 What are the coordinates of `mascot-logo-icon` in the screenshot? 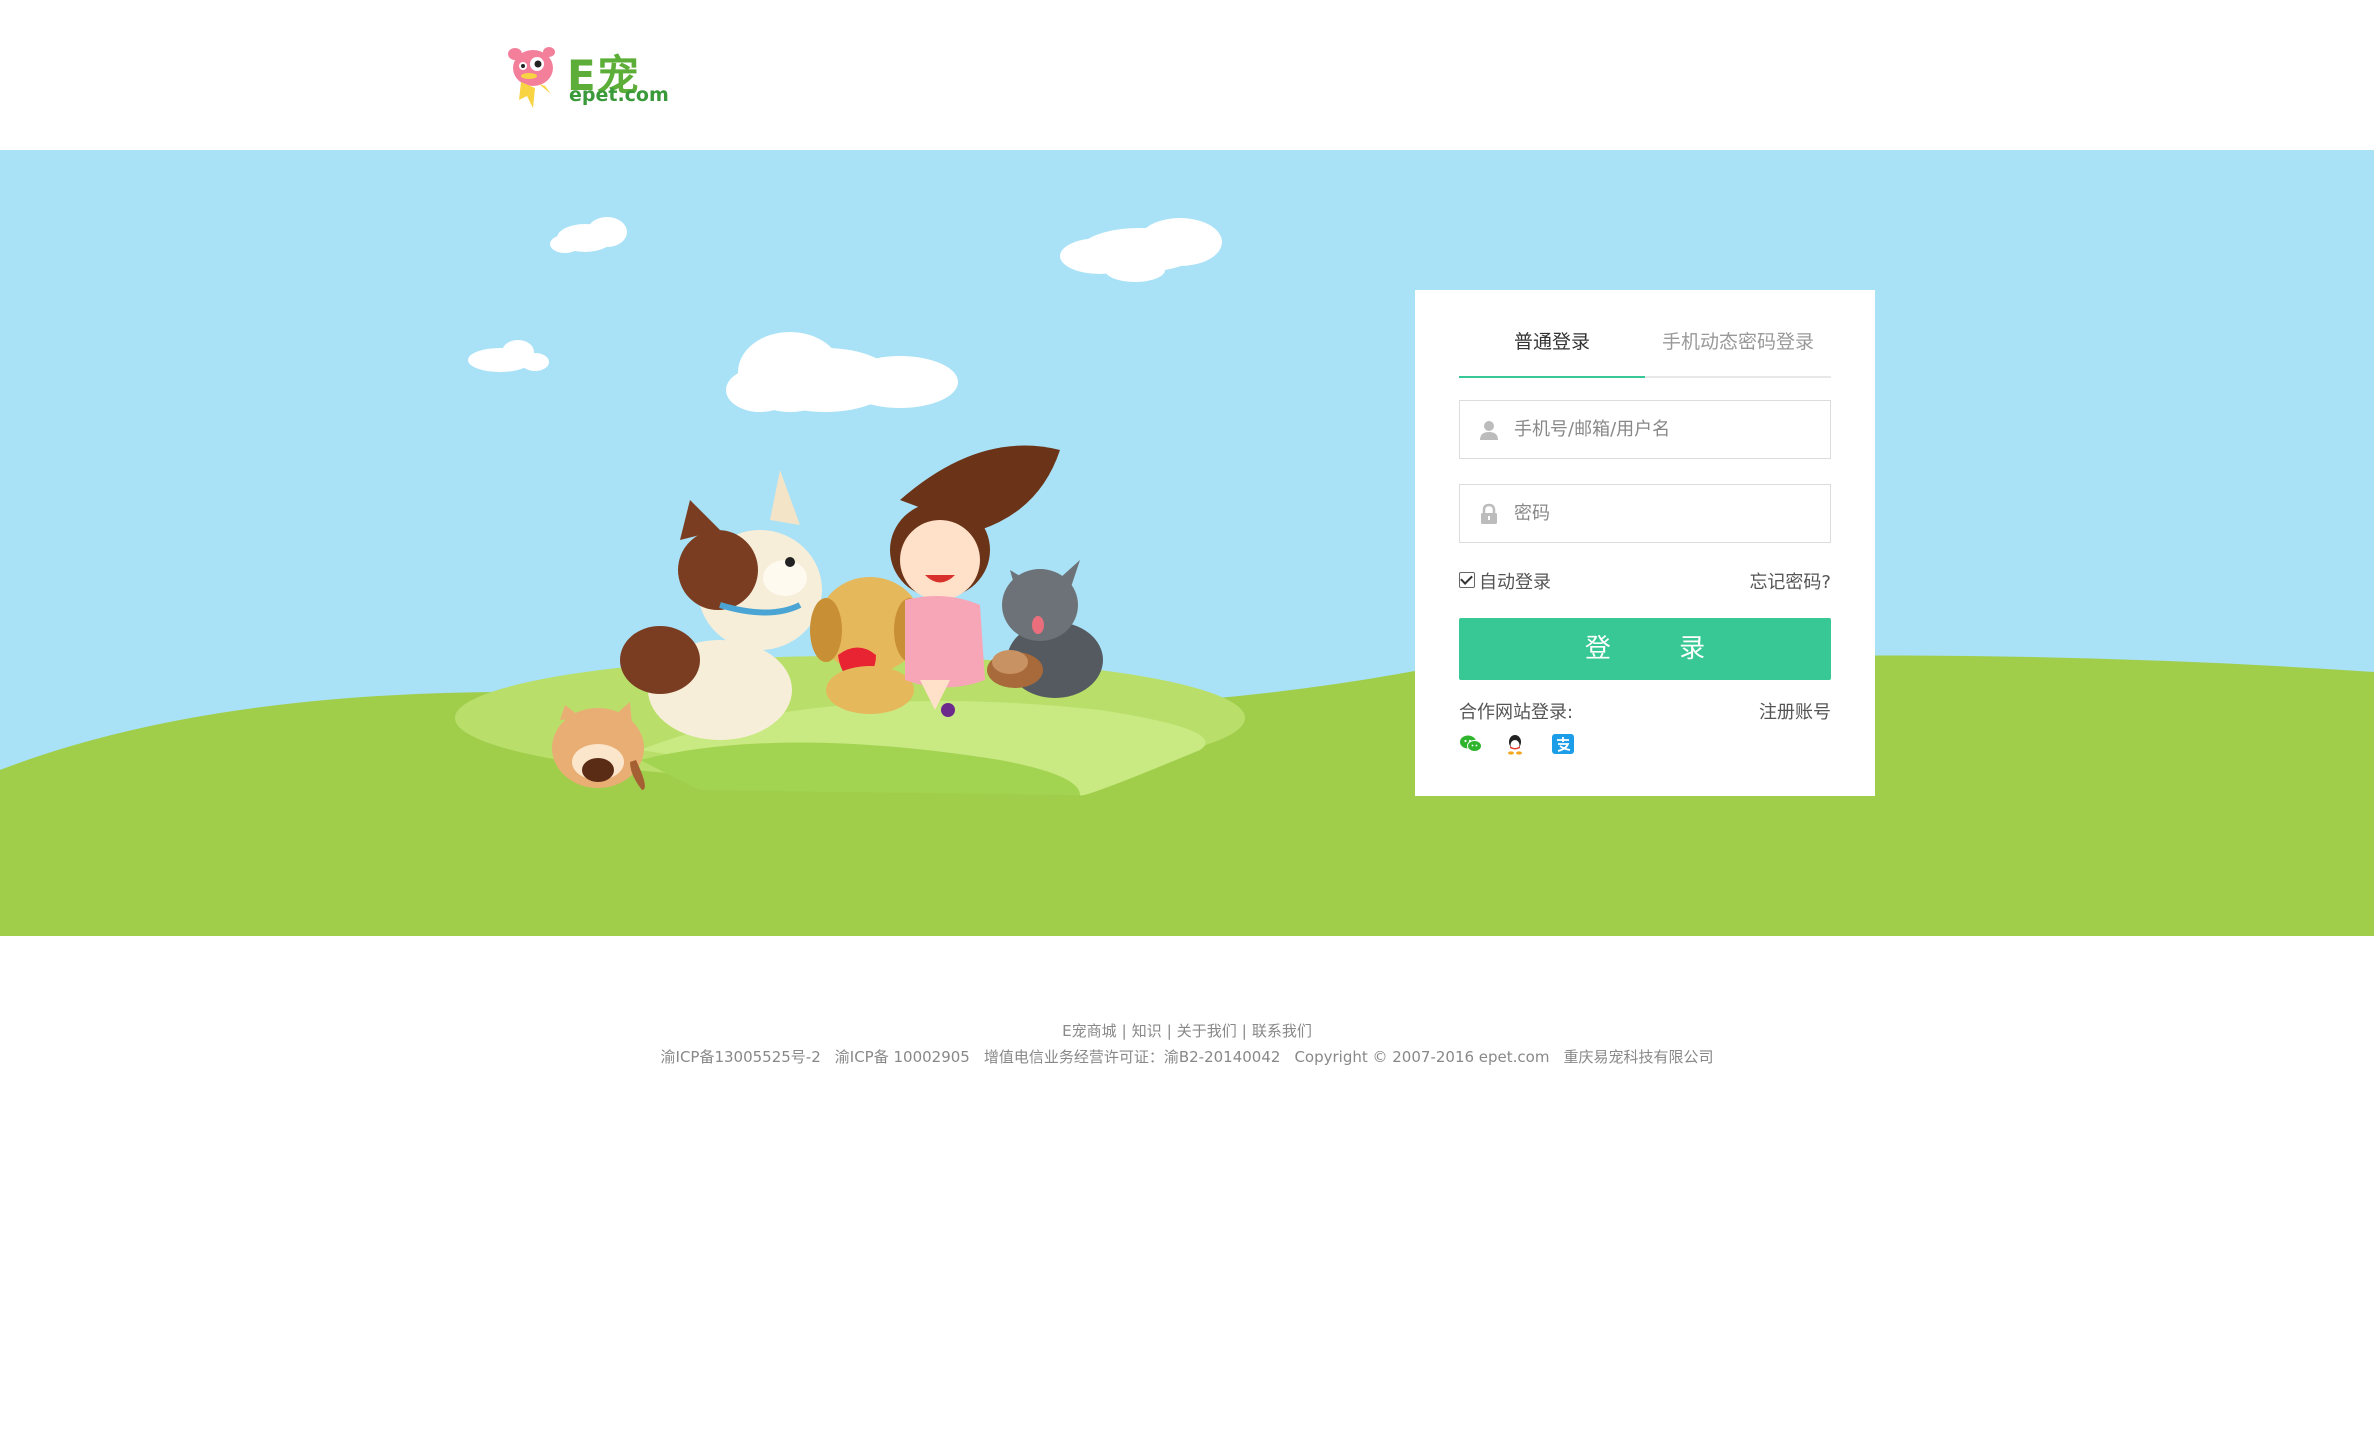 It's located at (531, 77).